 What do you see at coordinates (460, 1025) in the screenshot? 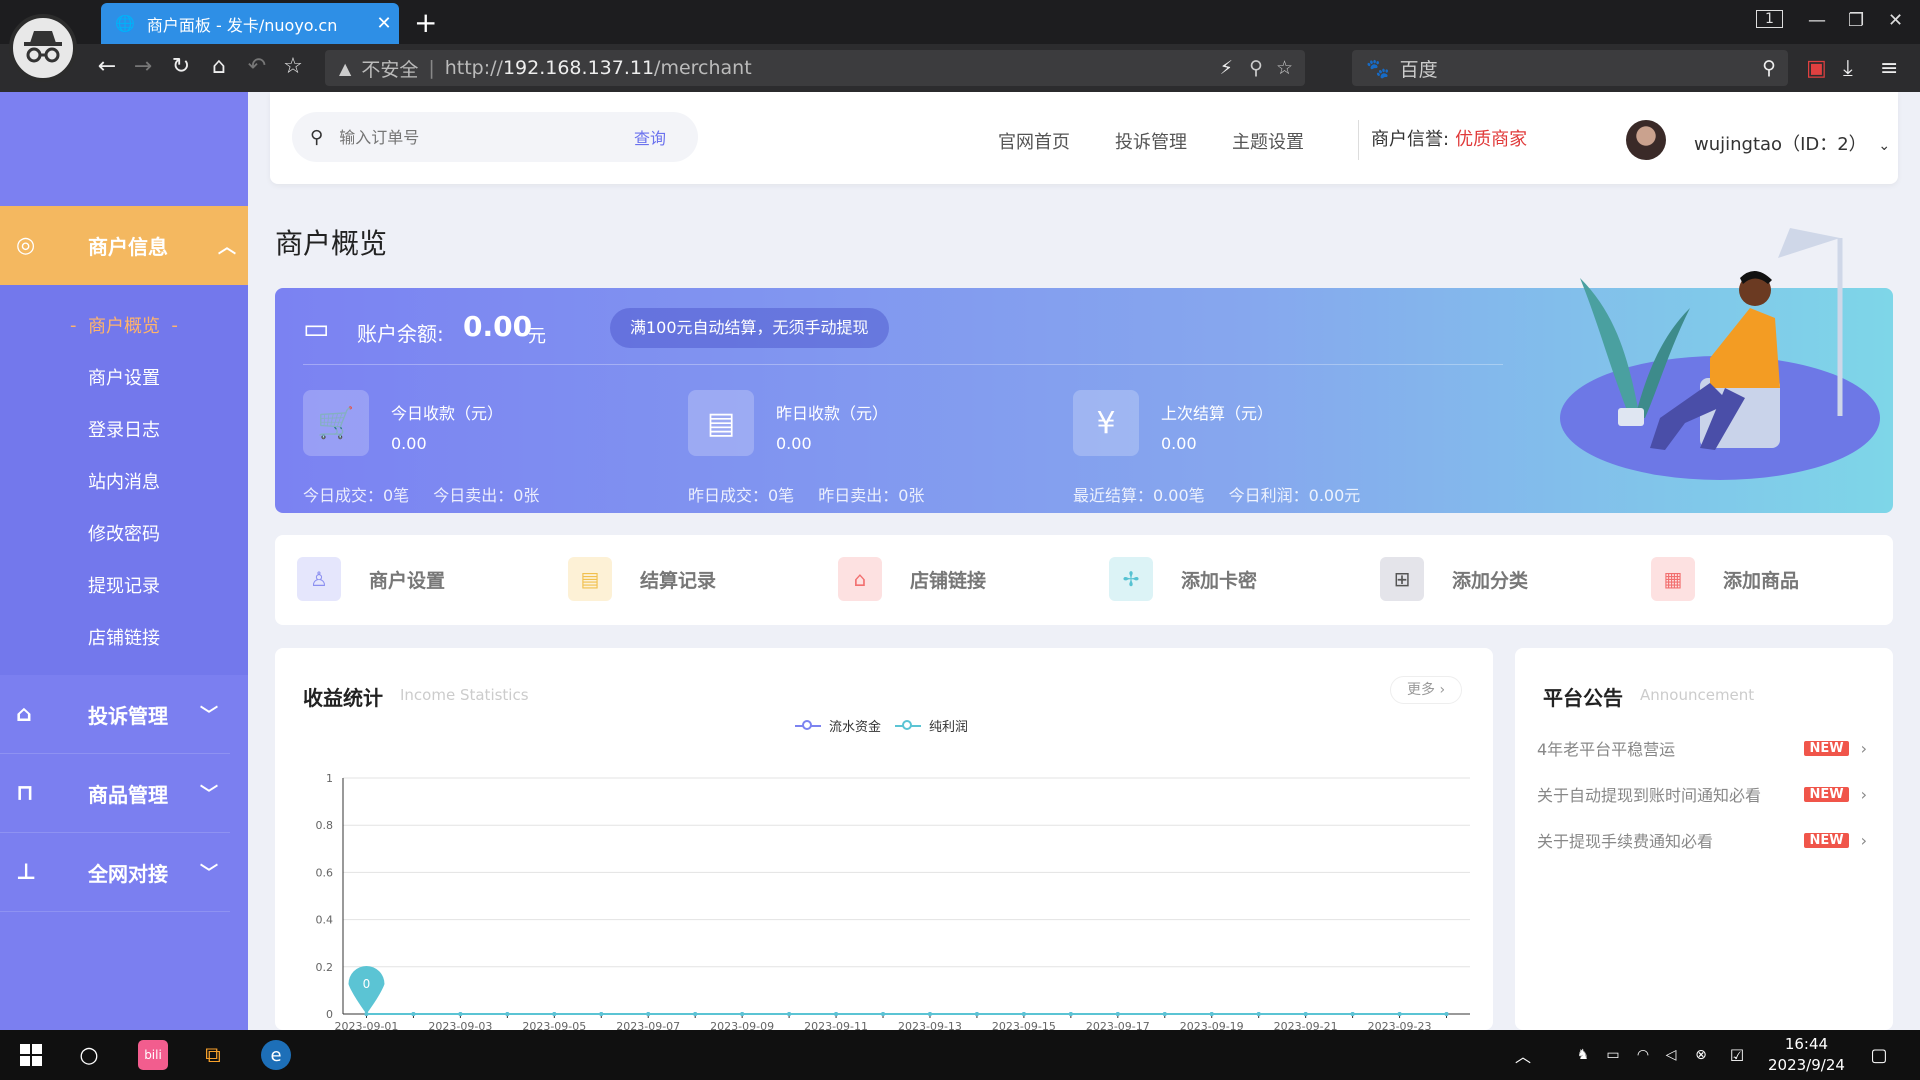
I see `x-tick-label: 2023-09-03` at bounding box center [460, 1025].